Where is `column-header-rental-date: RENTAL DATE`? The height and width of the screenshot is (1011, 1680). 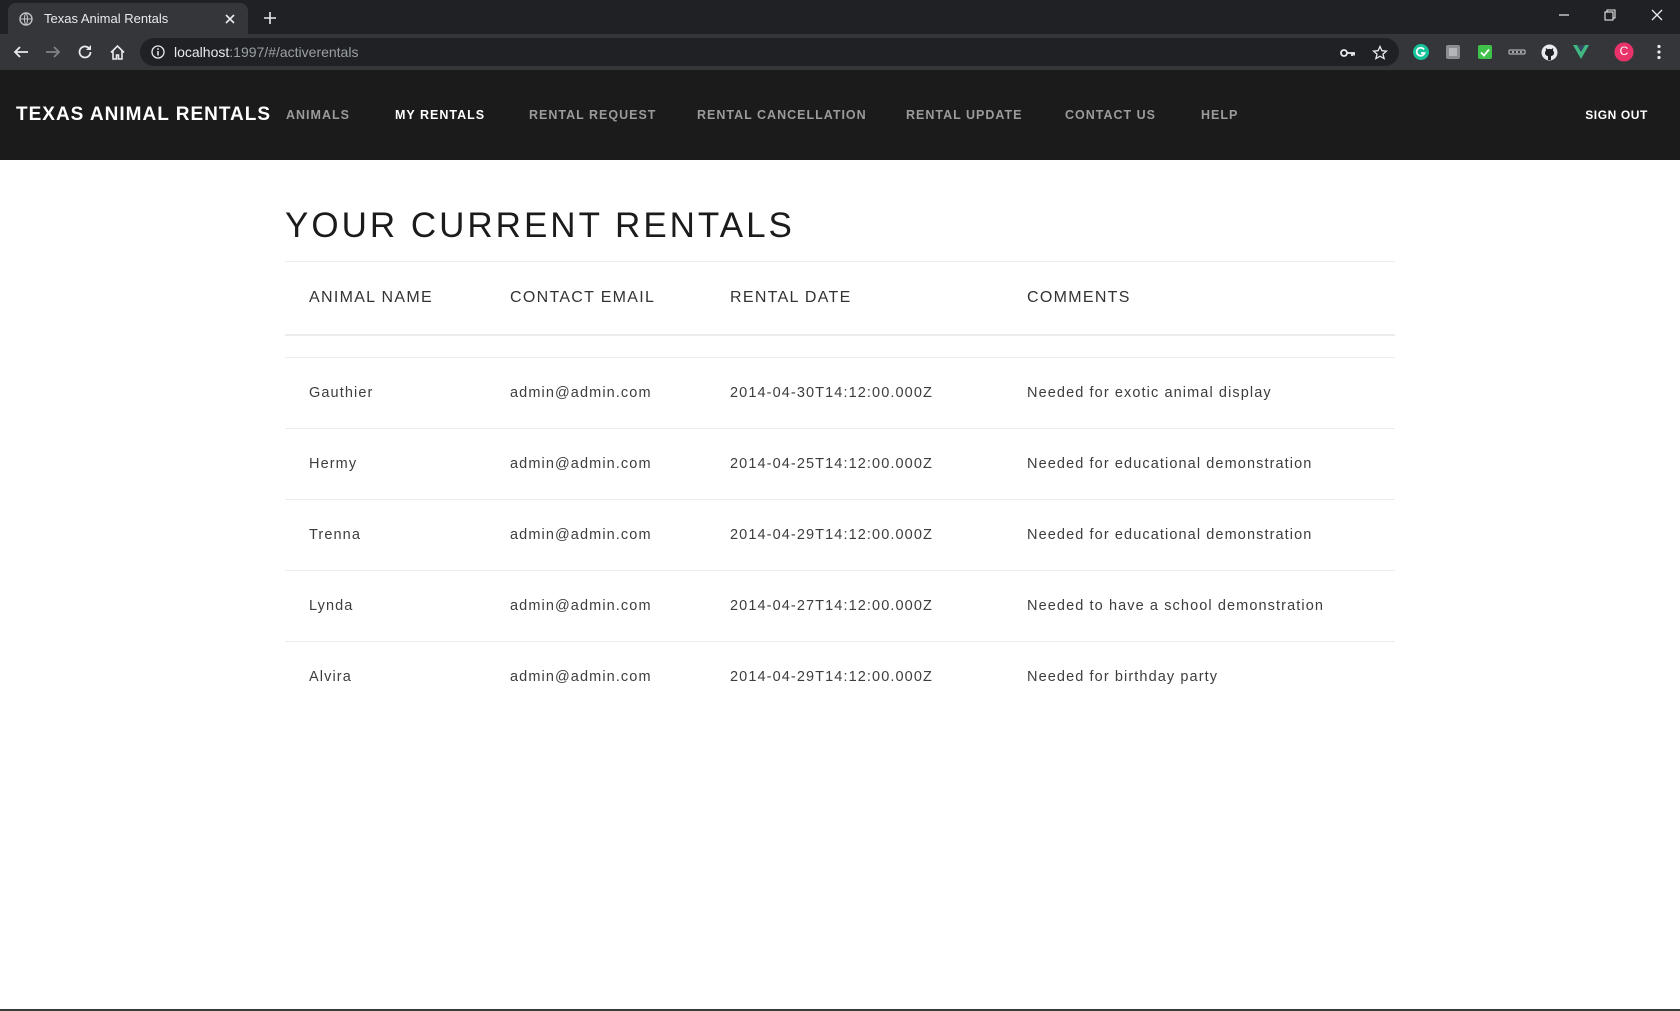
column-header-rental-date: RENTAL DATE is located at coordinates (791, 297).